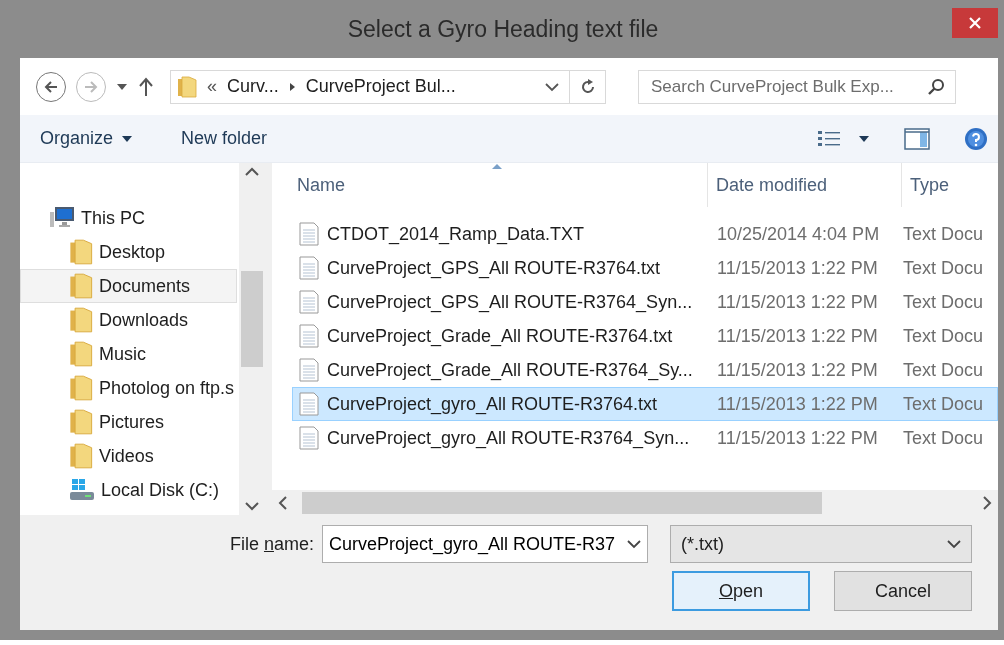 This screenshot has width=1004, height=645. I want to click on sort-arrow-icon, so click(497, 166).